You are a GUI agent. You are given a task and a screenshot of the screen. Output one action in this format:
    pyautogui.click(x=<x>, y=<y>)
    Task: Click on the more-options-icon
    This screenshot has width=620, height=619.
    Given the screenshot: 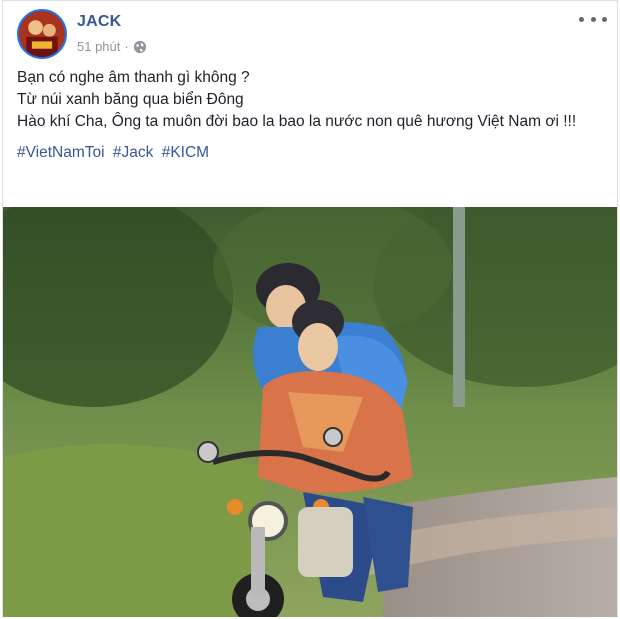 What is the action you would take?
    pyautogui.click(x=593, y=19)
    